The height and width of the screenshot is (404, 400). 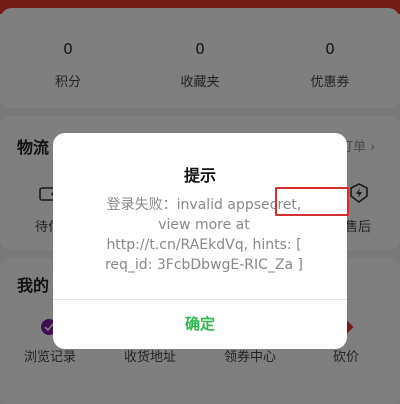 What do you see at coordinates (199, 175) in the screenshot?
I see `dialog-title: 提示` at bounding box center [199, 175].